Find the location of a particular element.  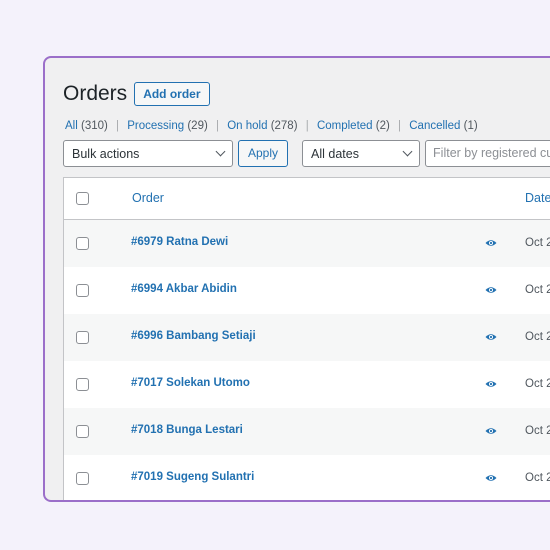

order-link: #7017 Solekan Utomo is located at coordinates (190, 383).